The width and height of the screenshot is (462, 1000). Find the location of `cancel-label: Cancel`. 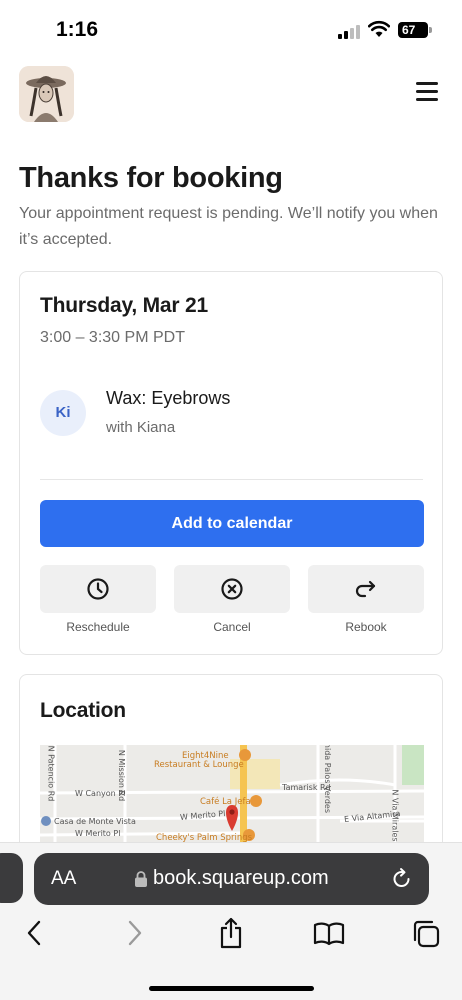

cancel-label: Cancel is located at coordinates (232, 627).